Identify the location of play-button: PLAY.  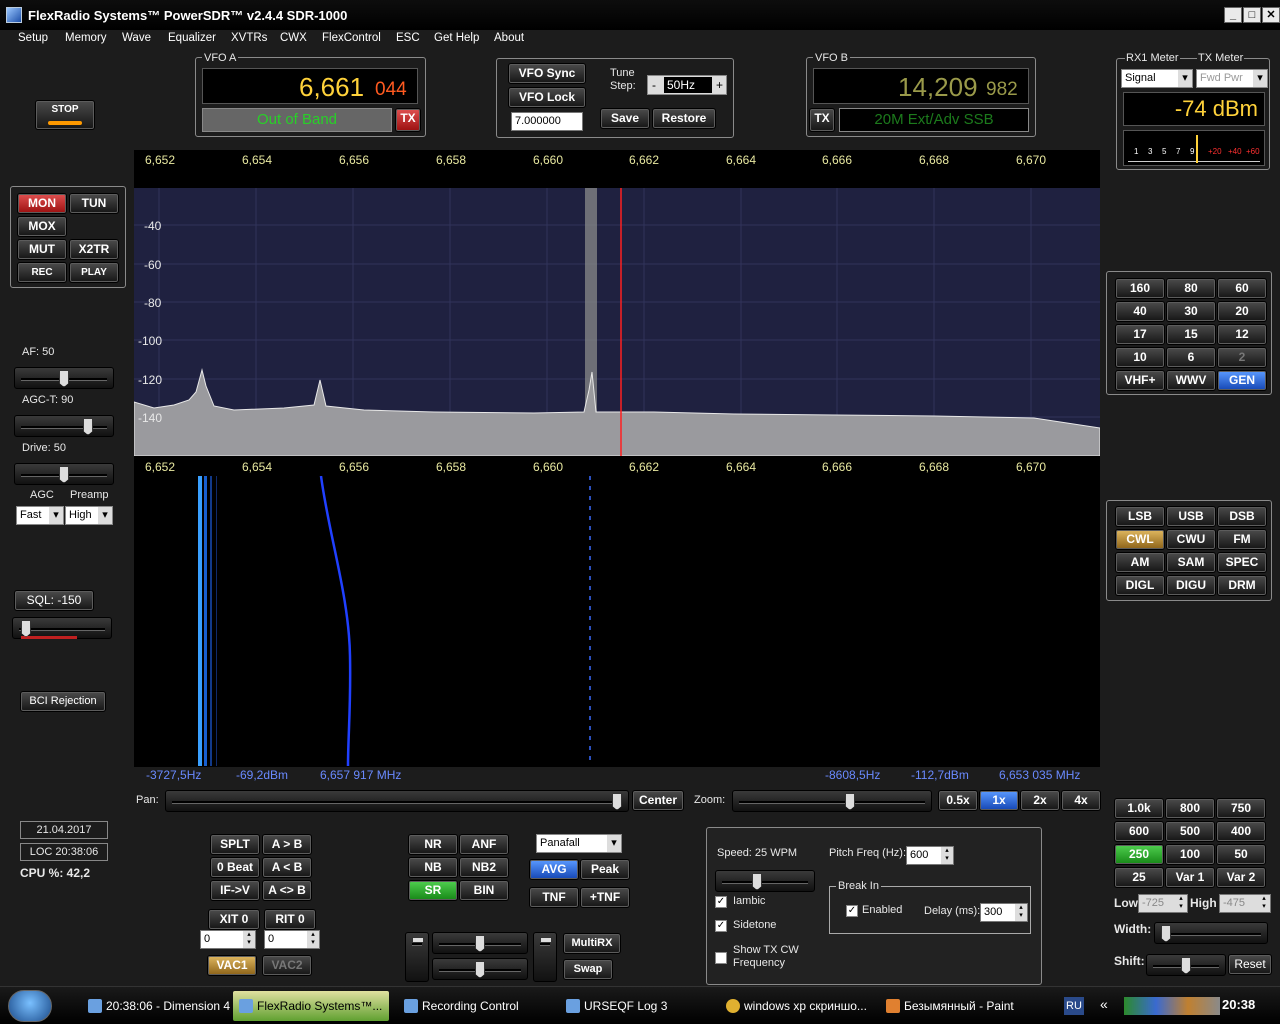
(94, 272).